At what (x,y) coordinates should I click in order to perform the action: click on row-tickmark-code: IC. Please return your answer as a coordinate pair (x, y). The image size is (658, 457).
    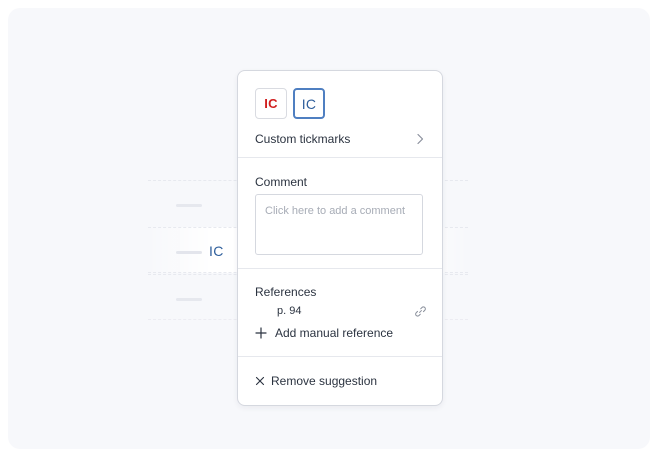
    Looking at the image, I should click on (216, 251).